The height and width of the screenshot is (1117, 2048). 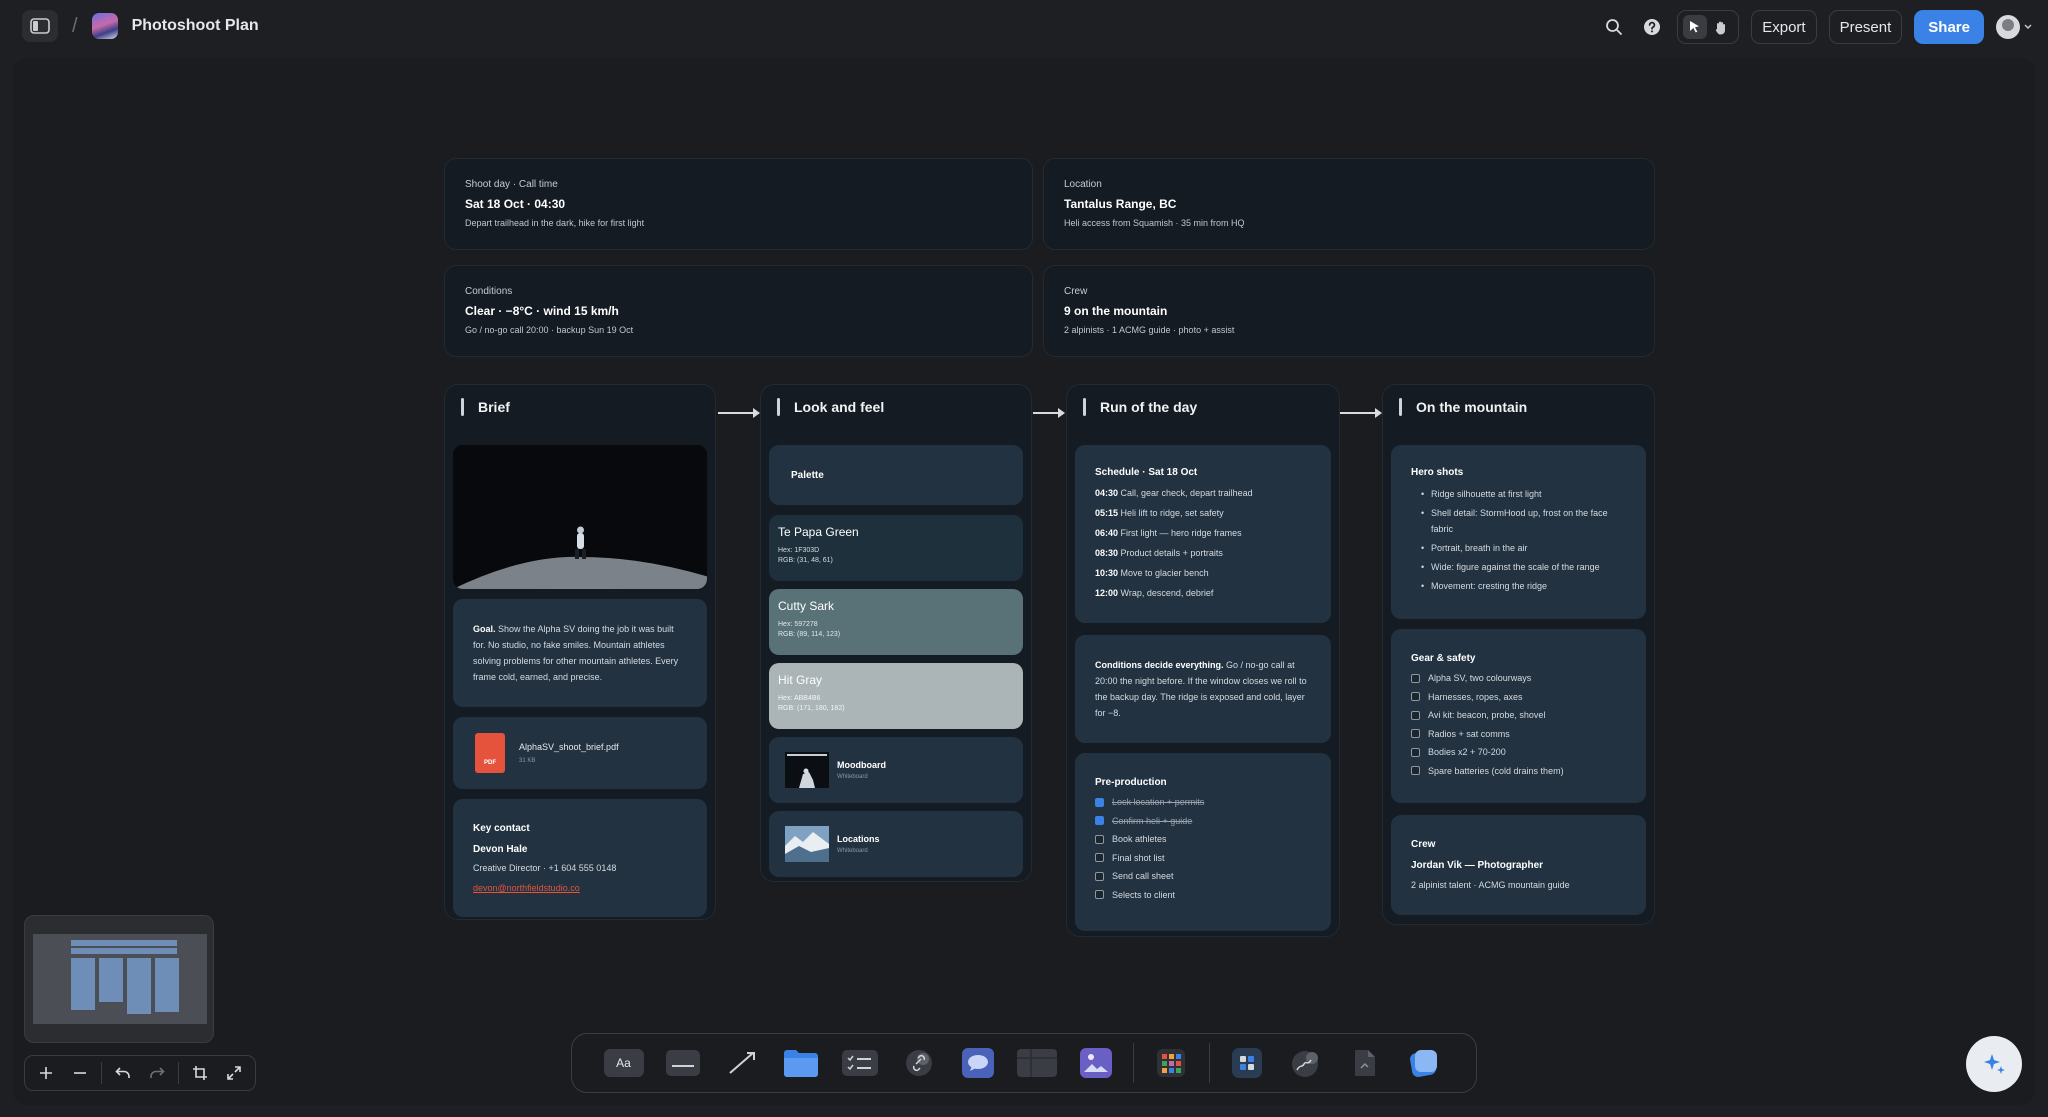 I want to click on present-button: Present, so click(x=1865, y=27).